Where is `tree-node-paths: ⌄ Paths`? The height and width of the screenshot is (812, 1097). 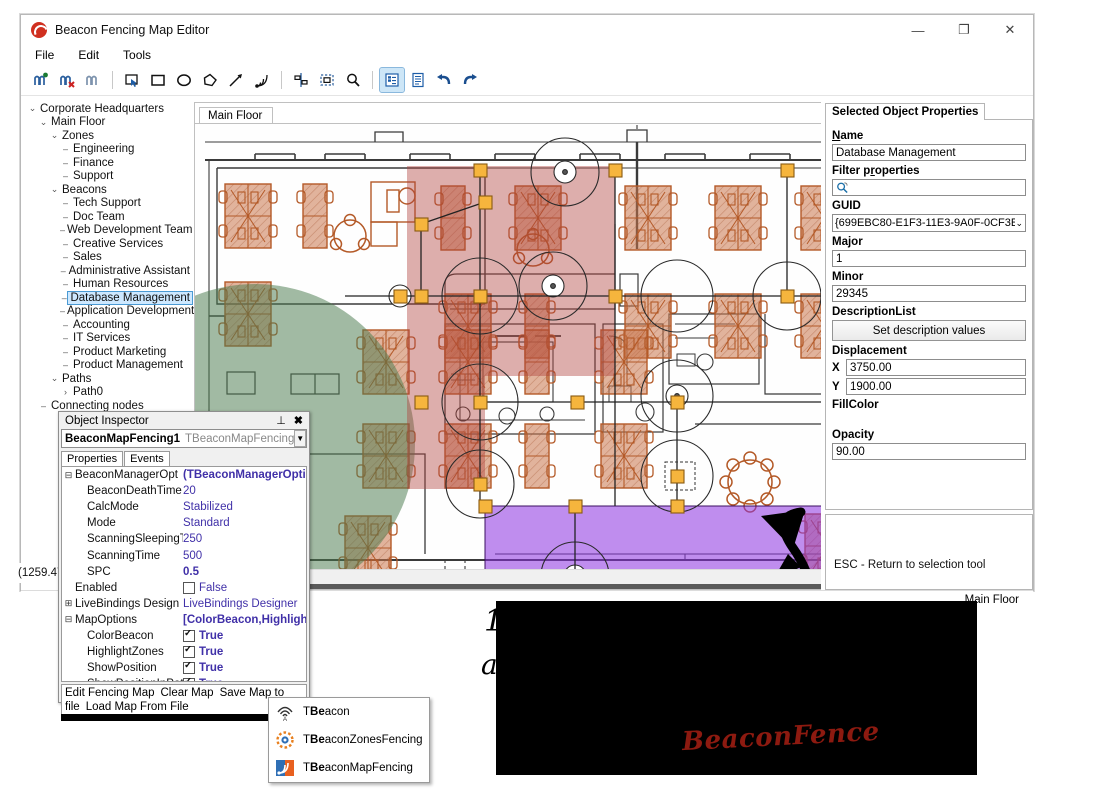
tree-node-paths: ⌄ Paths is located at coordinates (109, 379).